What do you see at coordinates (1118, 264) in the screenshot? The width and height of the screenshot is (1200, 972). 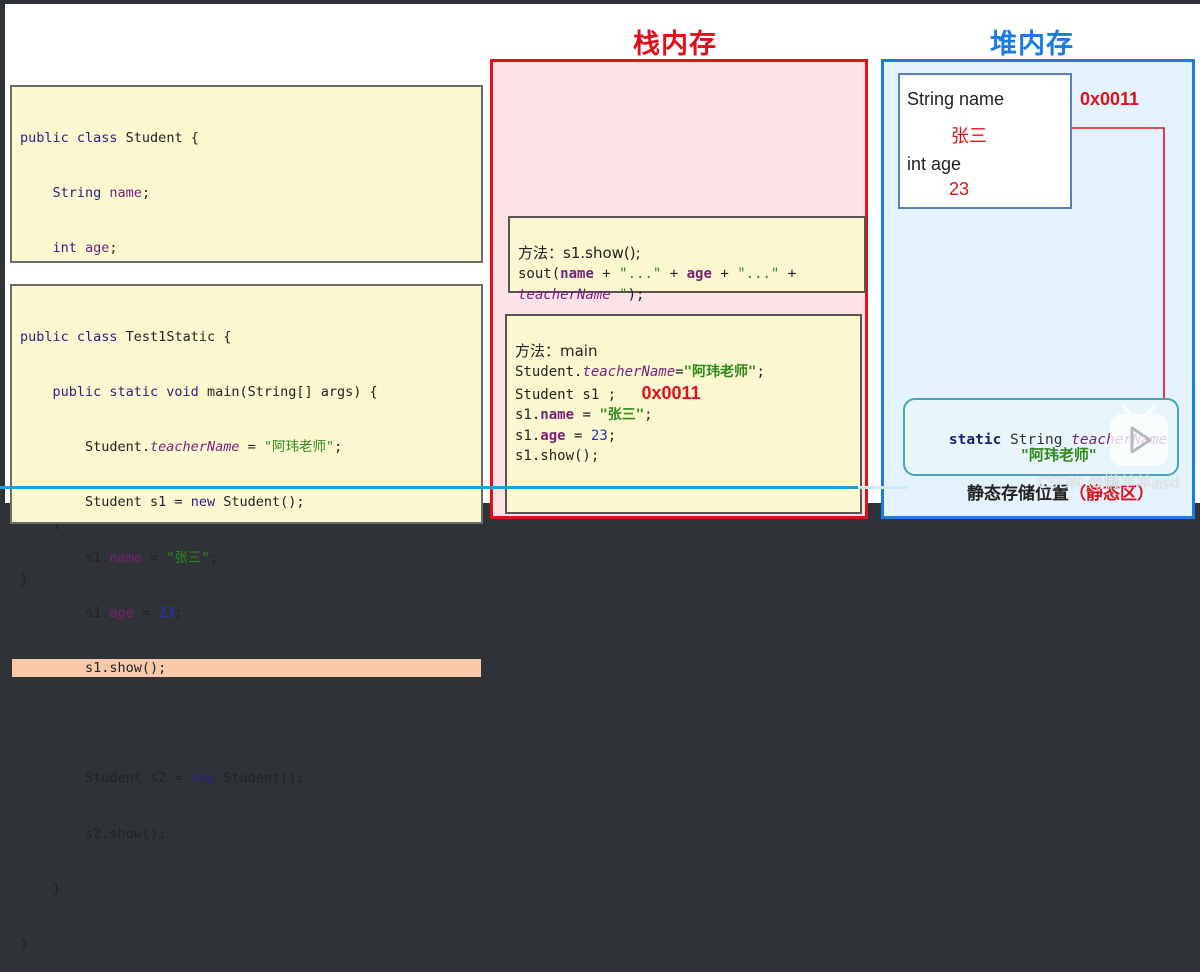 I see `arrow-line` at bounding box center [1118, 264].